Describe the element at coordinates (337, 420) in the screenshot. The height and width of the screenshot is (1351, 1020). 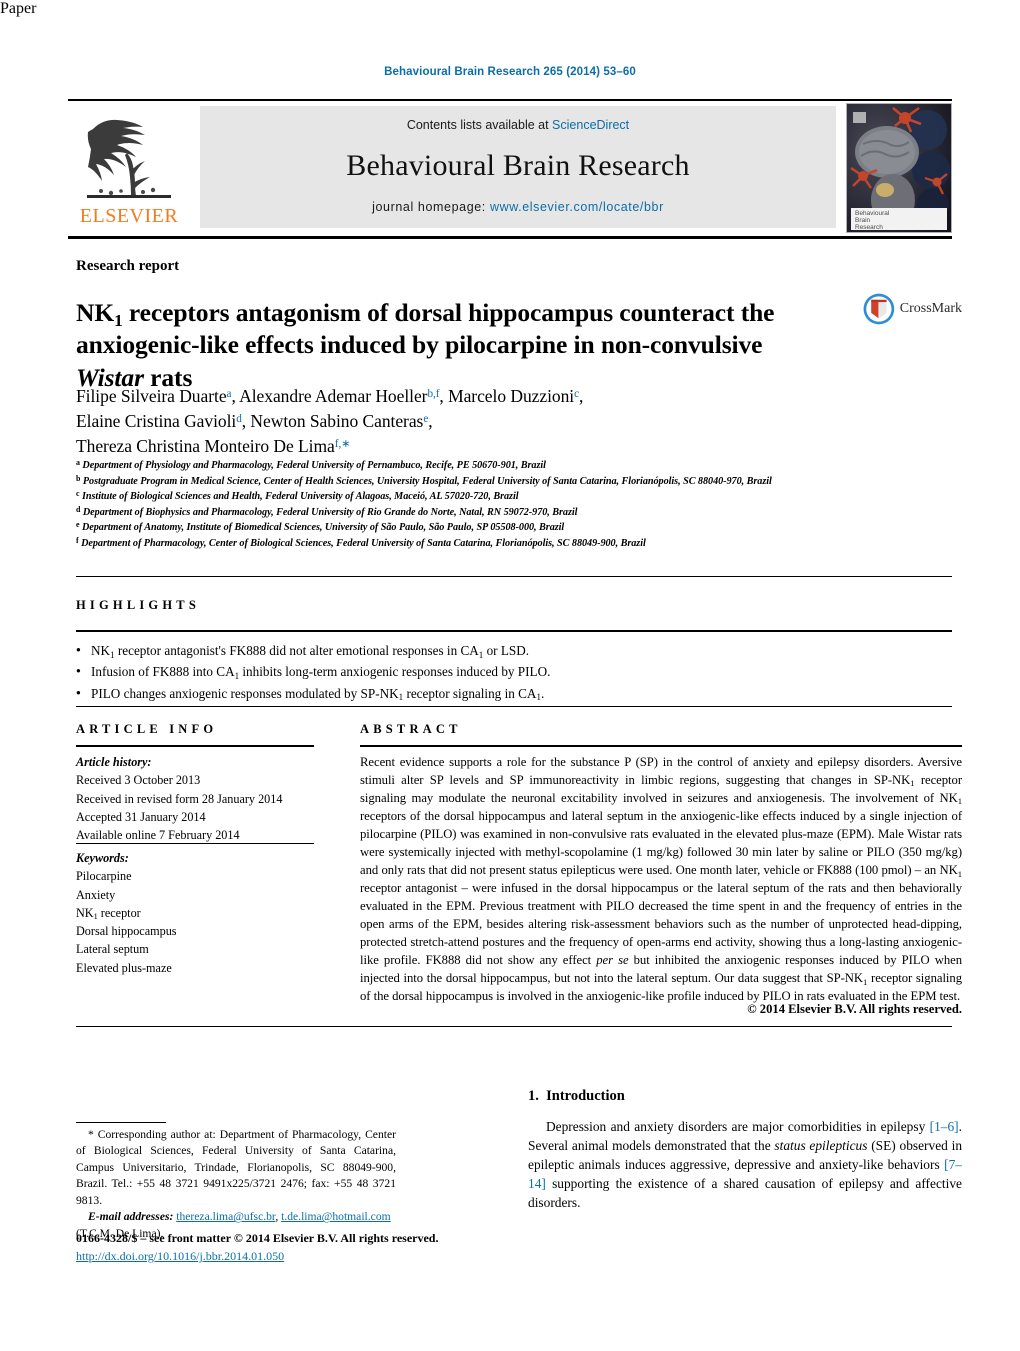
I see `author-5-name: Newton Sabino Canteras` at that location.